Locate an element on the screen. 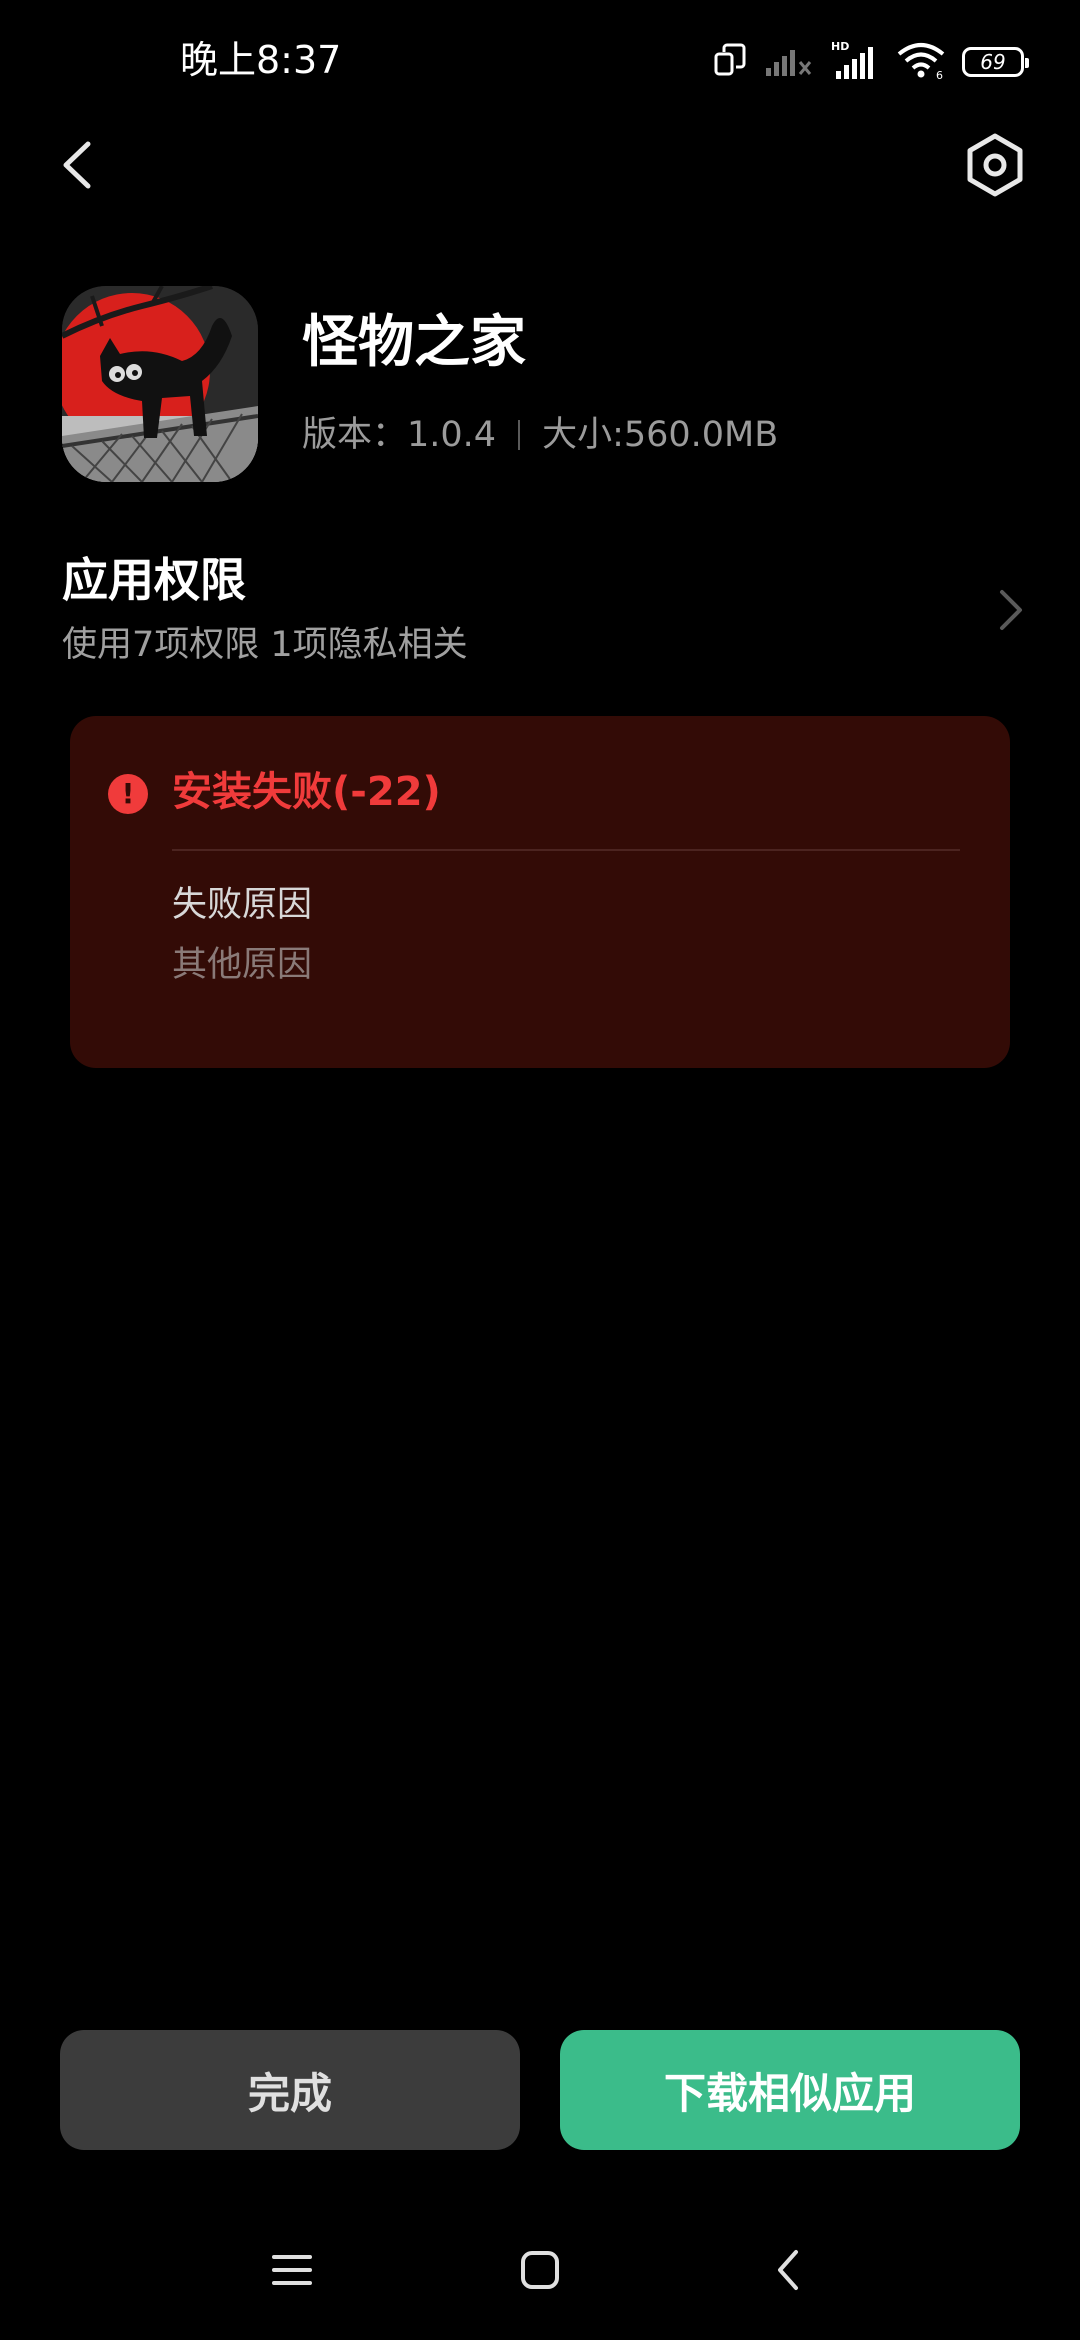 This screenshot has height=2340, width=1080. svg-text: HD is located at coordinates (840, 46).